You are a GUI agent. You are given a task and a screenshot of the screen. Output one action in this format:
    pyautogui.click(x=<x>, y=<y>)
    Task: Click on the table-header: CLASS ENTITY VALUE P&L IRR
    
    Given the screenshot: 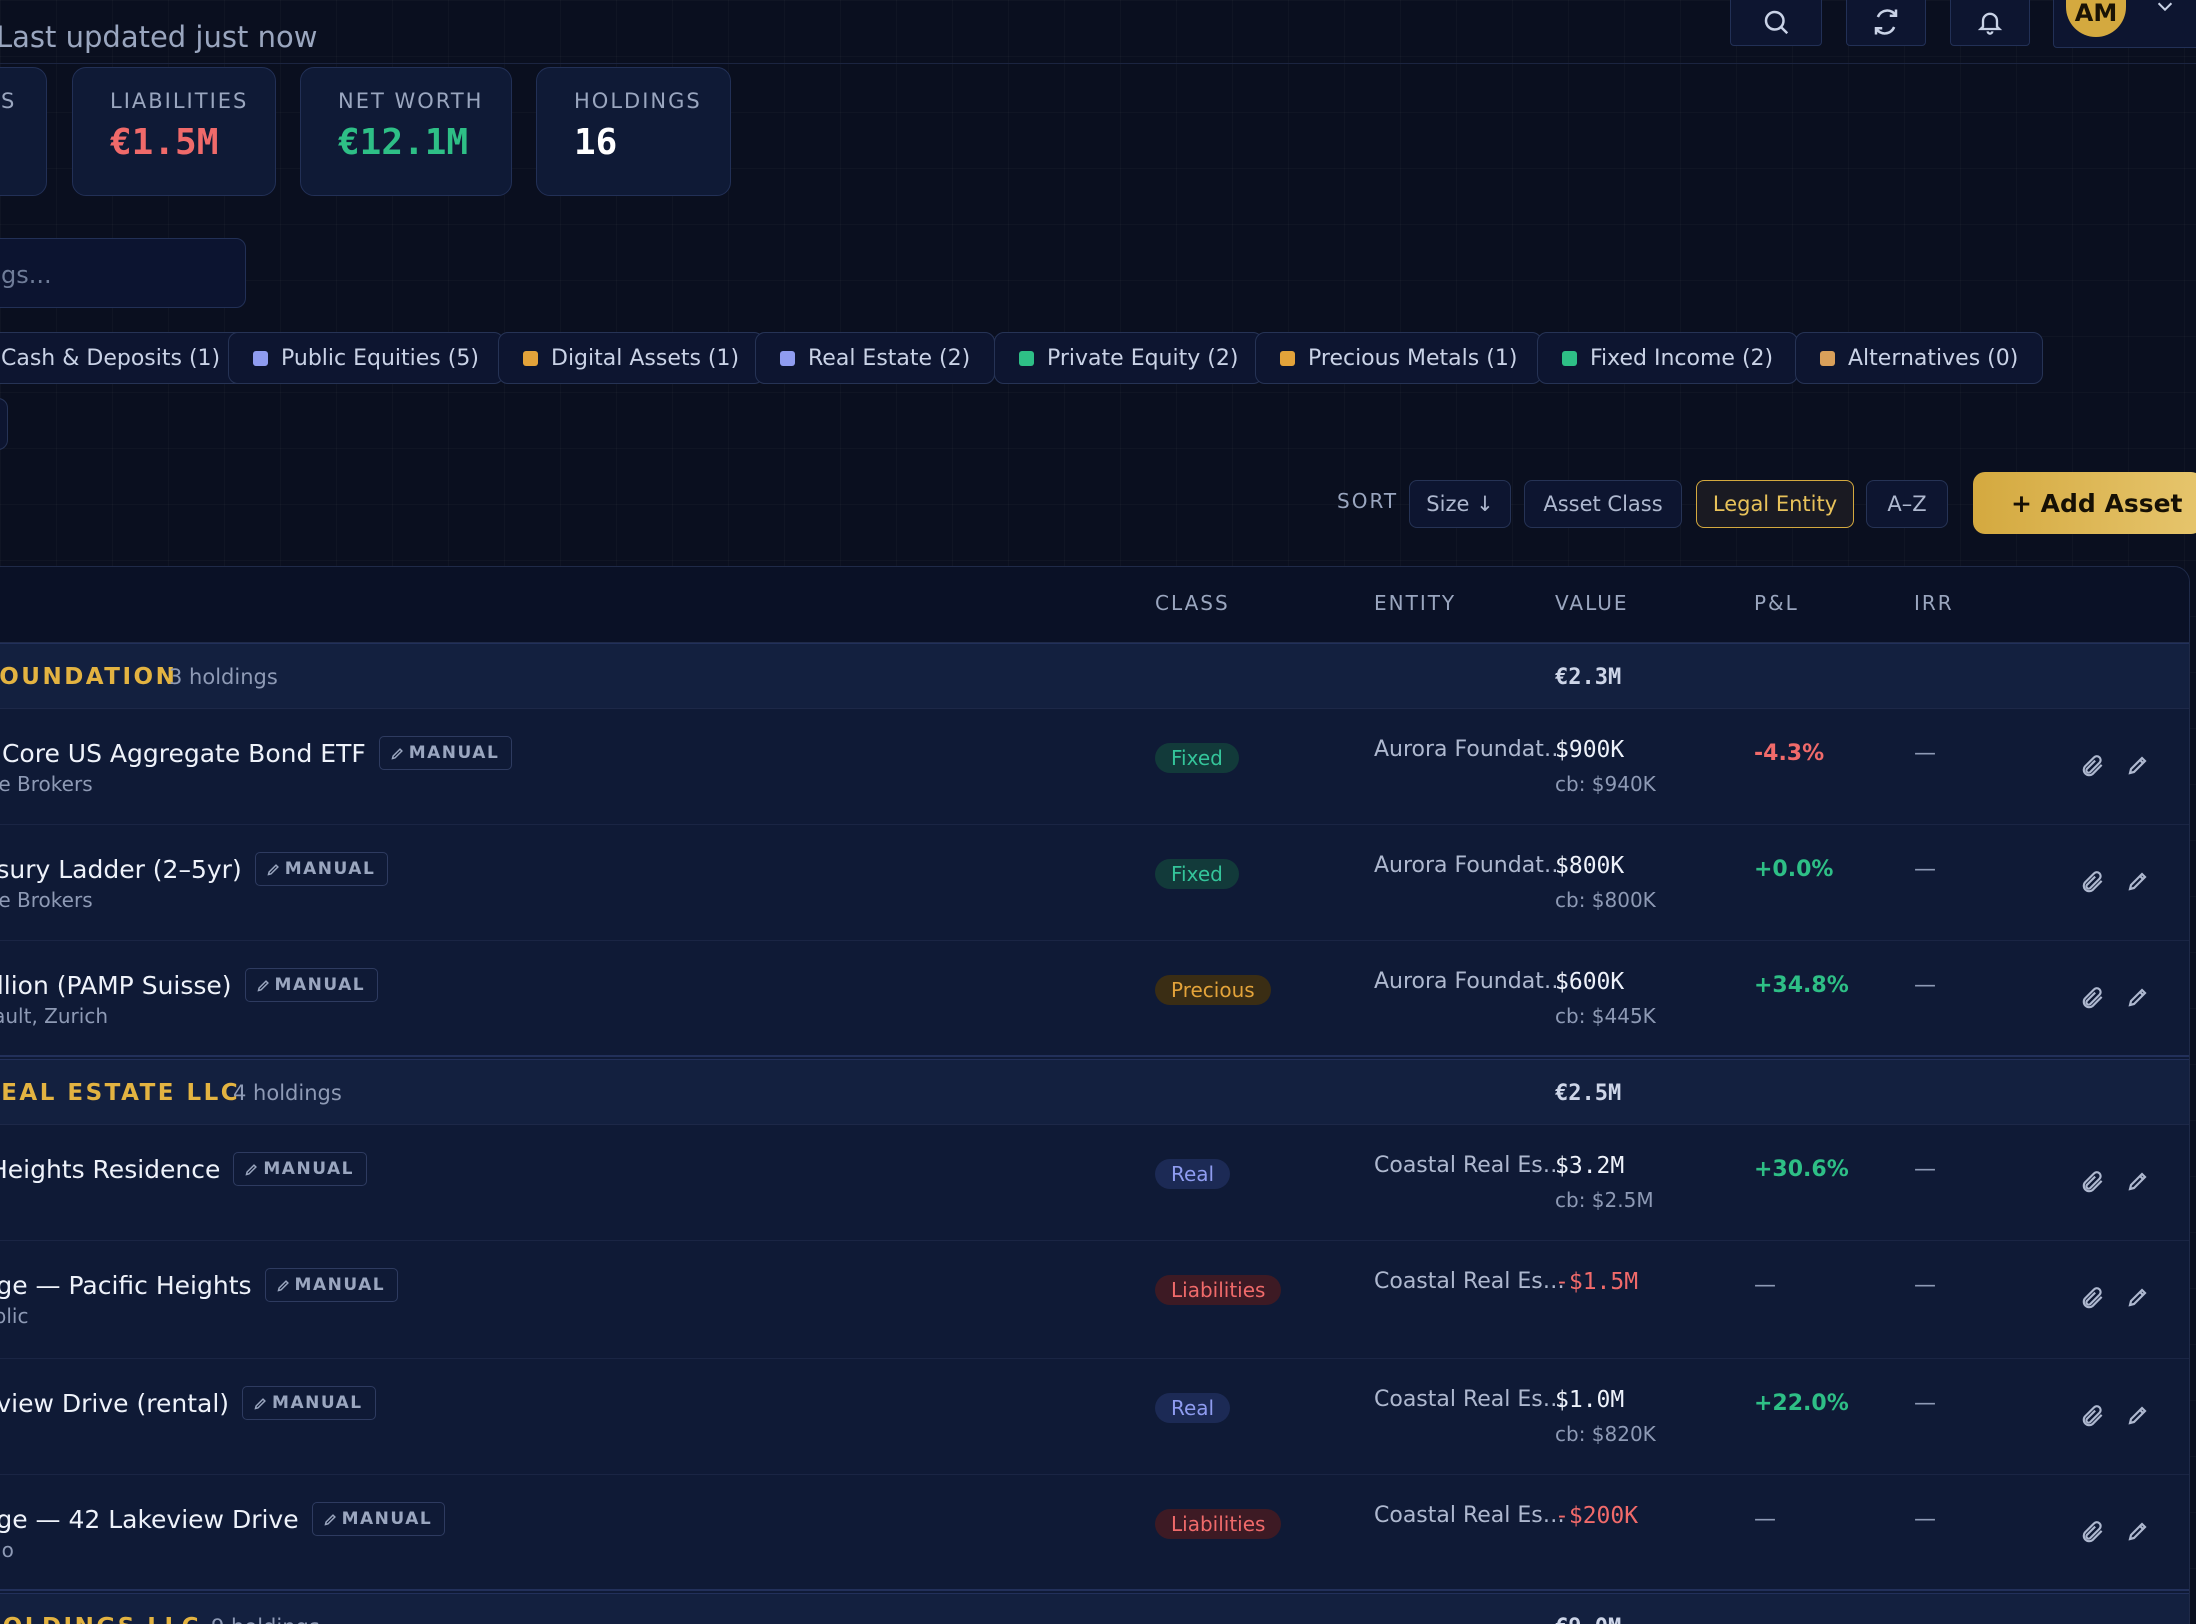 What is the action you would take?
    pyautogui.click(x=1094, y=605)
    